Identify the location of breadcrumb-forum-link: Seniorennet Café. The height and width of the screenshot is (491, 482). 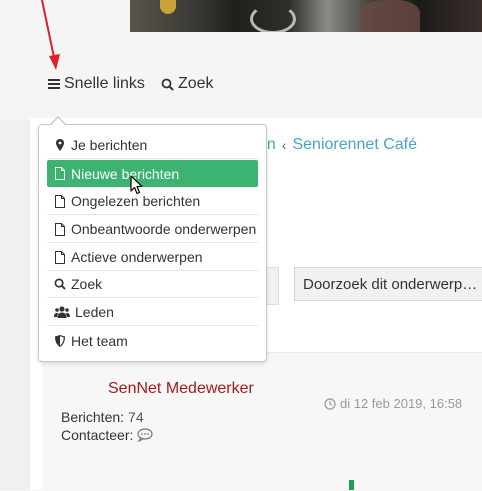
(354, 145).